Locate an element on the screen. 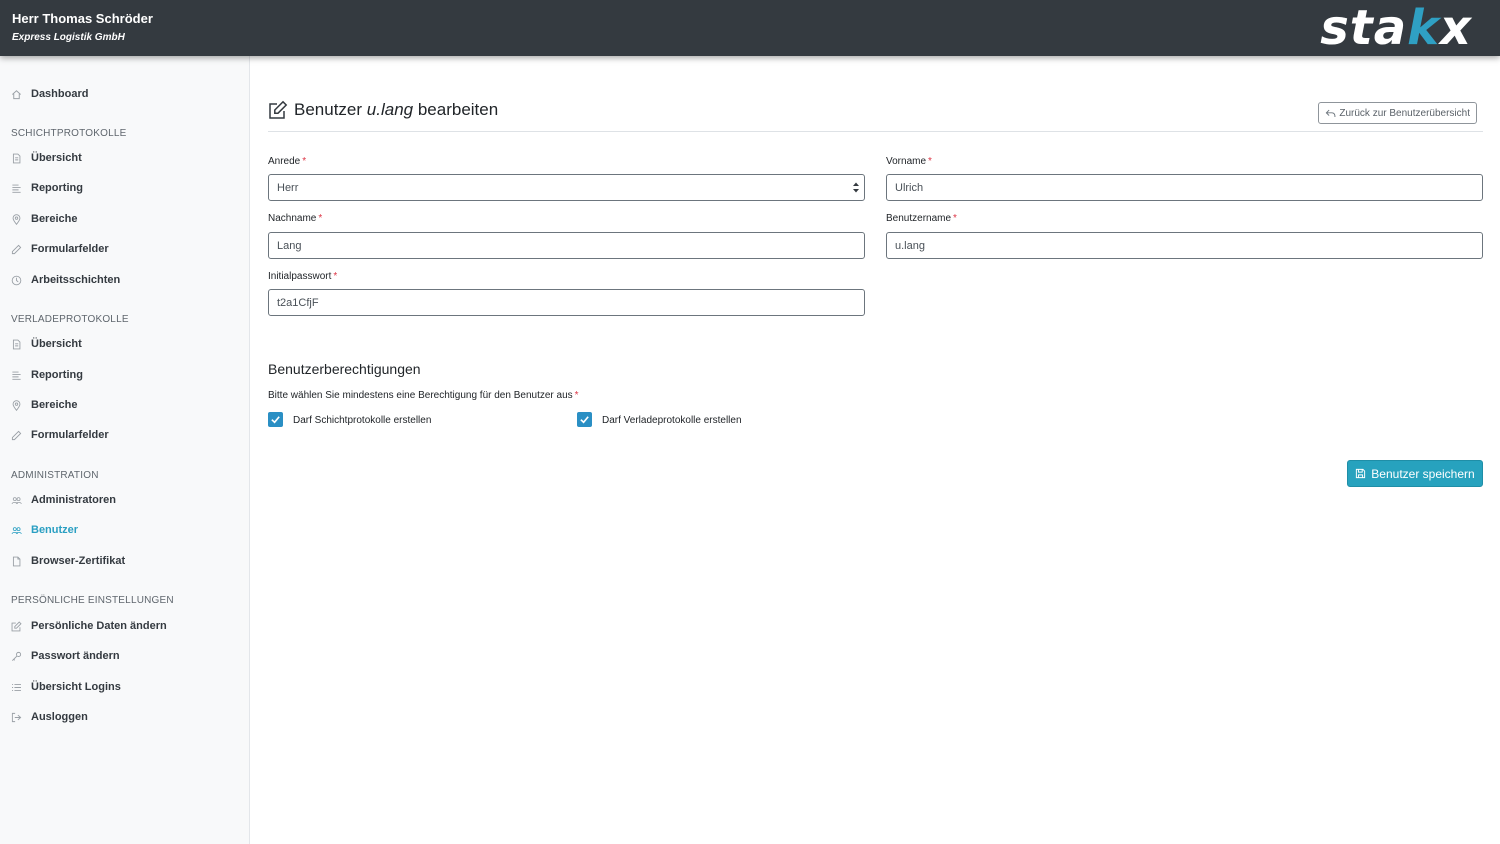  anrede-label: Anrede * is located at coordinates (287, 161).